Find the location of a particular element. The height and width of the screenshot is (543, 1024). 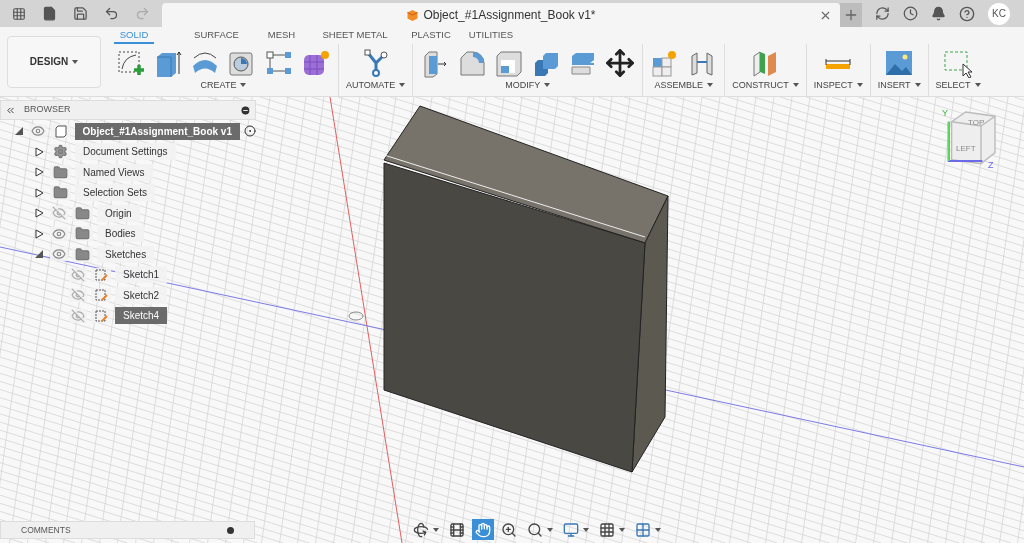

browser-title: BROWSER is located at coordinates (48, 110).